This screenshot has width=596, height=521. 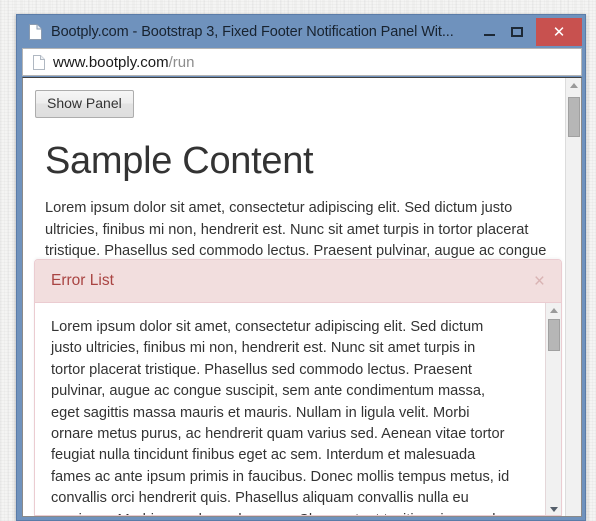 I want to click on maximize-icon, so click(x=517, y=31).